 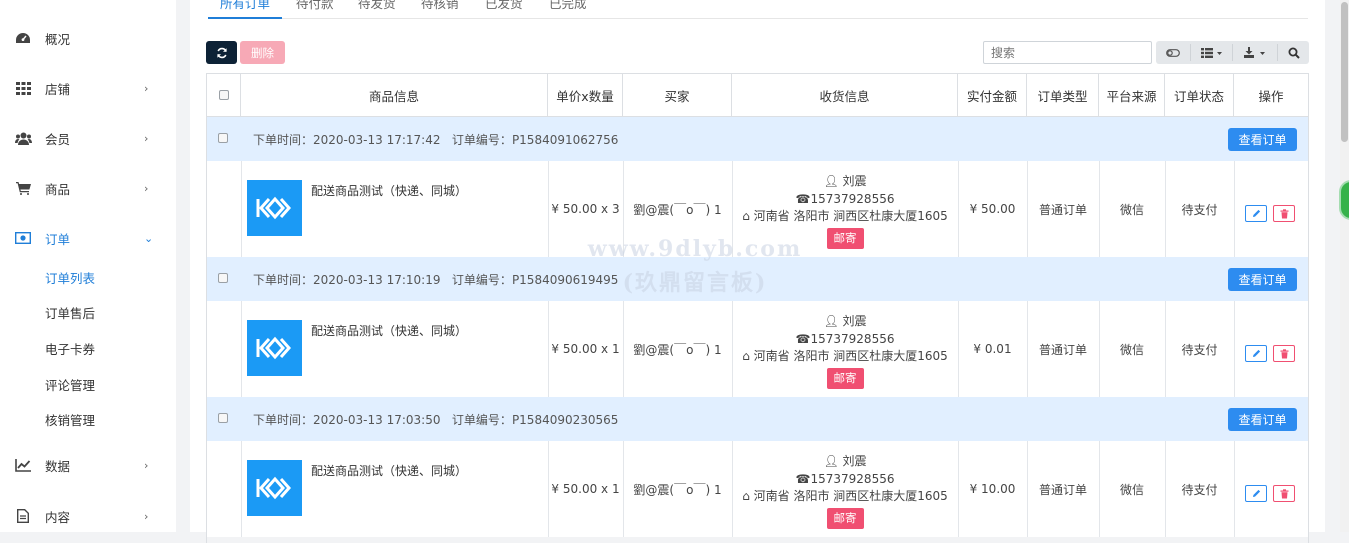 I want to click on column-header: 收货信息, so click(x=845, y=95).